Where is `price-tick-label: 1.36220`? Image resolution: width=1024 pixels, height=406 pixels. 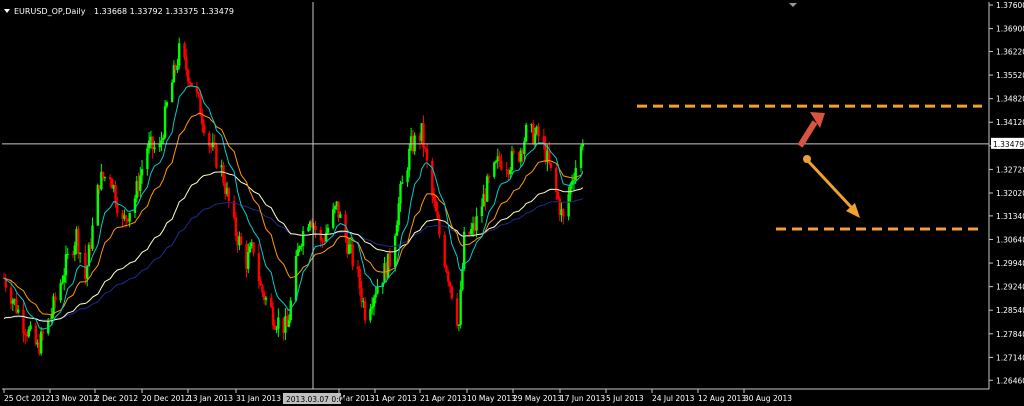 price-tick-label: 1.36220 is located at coordinates (1010, 52).